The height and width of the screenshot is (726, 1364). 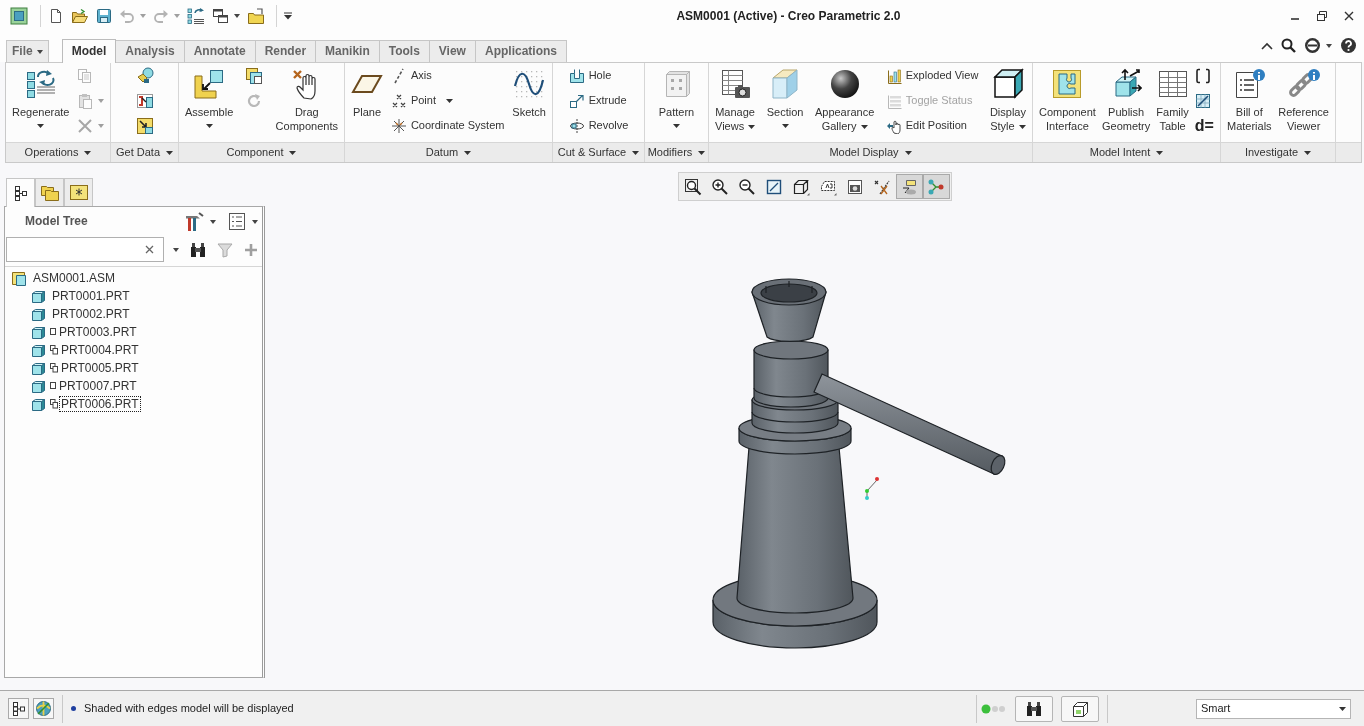 What do you see at coordinates (1126, 98) in the screenshot?
I see `publish-geometry-button: Publish Geometry` at bounding box center [1126, 98].